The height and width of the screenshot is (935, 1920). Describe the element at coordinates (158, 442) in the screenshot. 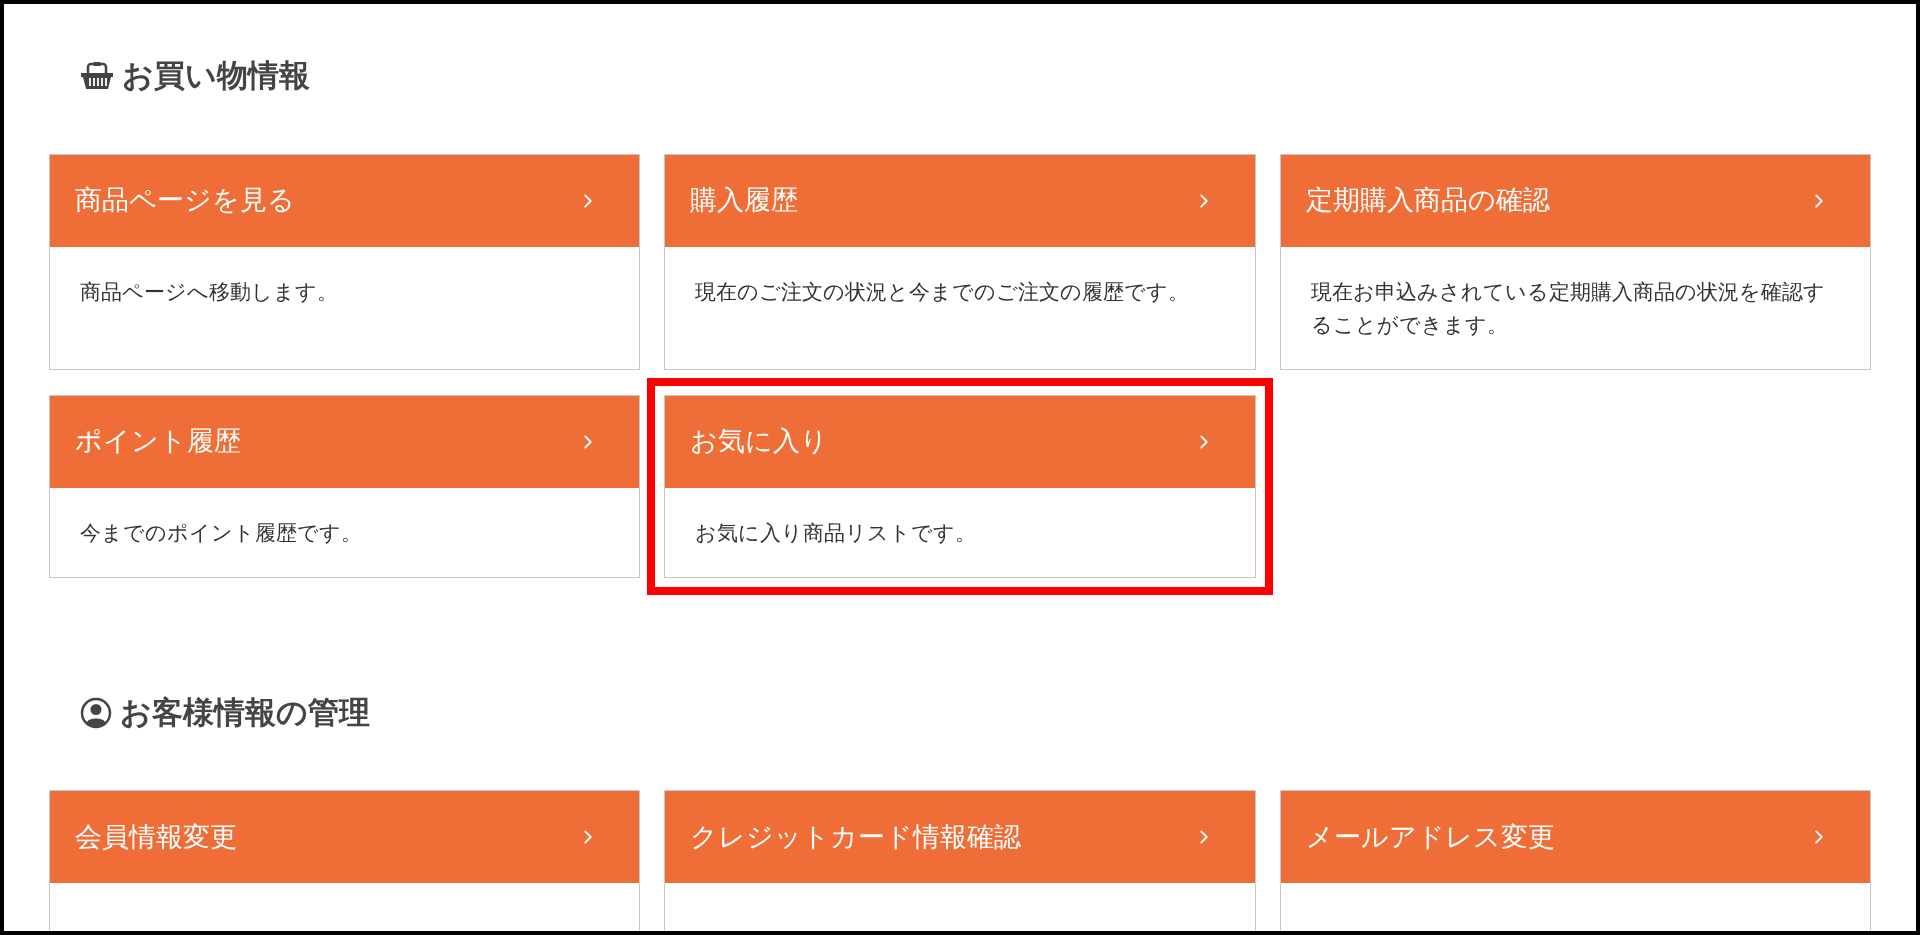

I see `card-title: ポイント履歴` at that location.